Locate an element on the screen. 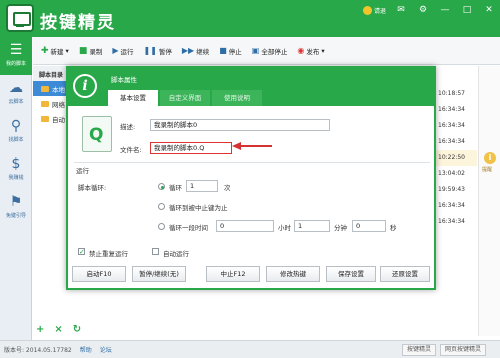 The height and width of the screenshot is (358, 500). auto-run-label: 自动运行 is located at coordinates (176, 254).